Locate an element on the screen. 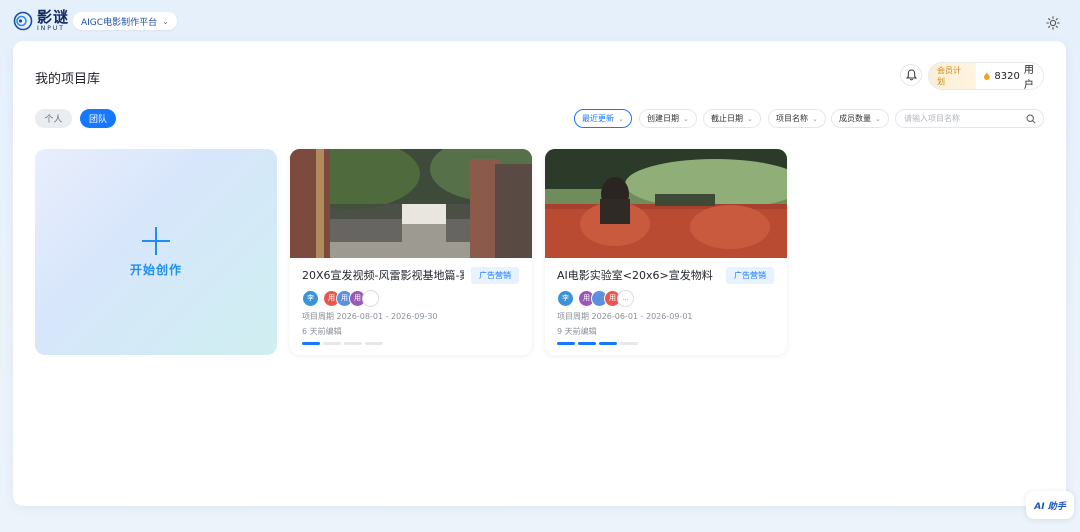 The image size is (1080, 532). platform-label: AIGC电影制作平台 is located at coordinates (119, 22).